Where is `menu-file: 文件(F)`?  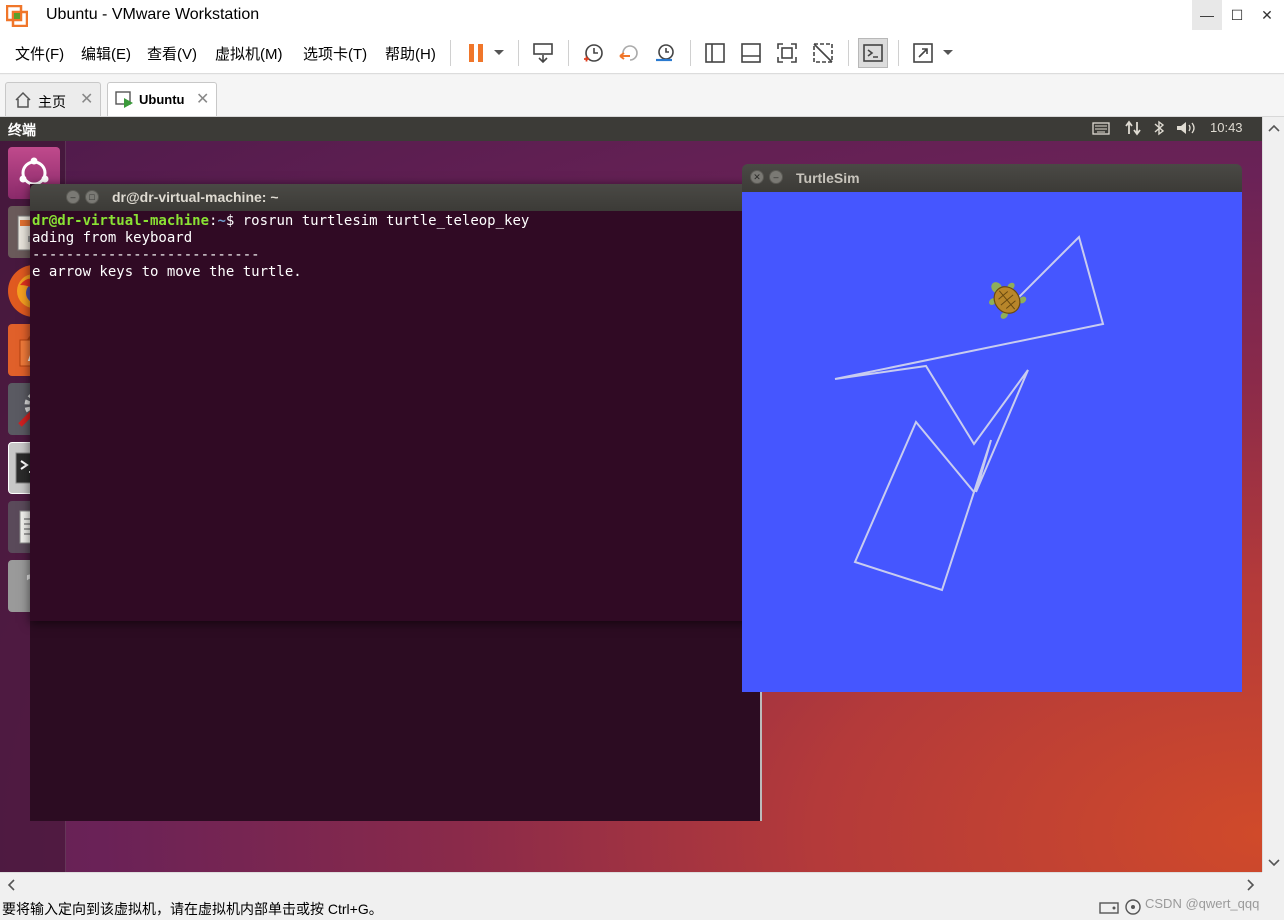
menu-file: 文件(F) is located at coordinates (39, 53).